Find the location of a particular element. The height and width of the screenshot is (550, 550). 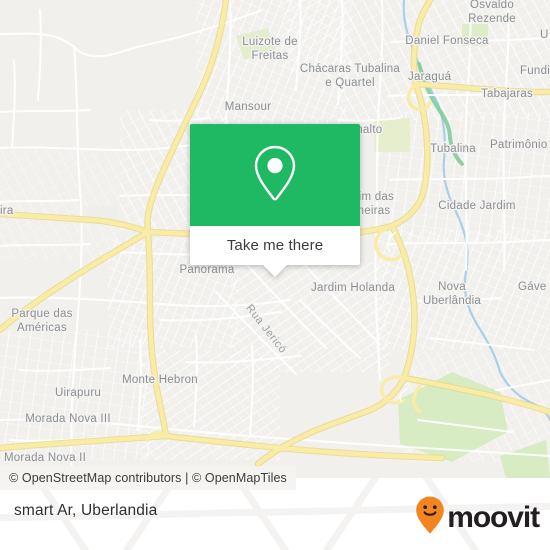

popup-action-area: Take me there is located at coordinates (275, 245).